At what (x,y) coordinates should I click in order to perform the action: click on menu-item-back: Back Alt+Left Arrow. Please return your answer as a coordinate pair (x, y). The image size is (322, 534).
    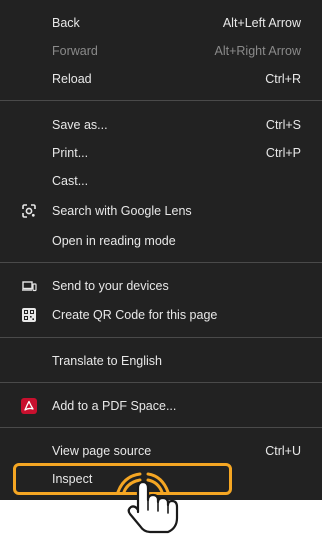
    Looking at the image, I should click on (161, 23).